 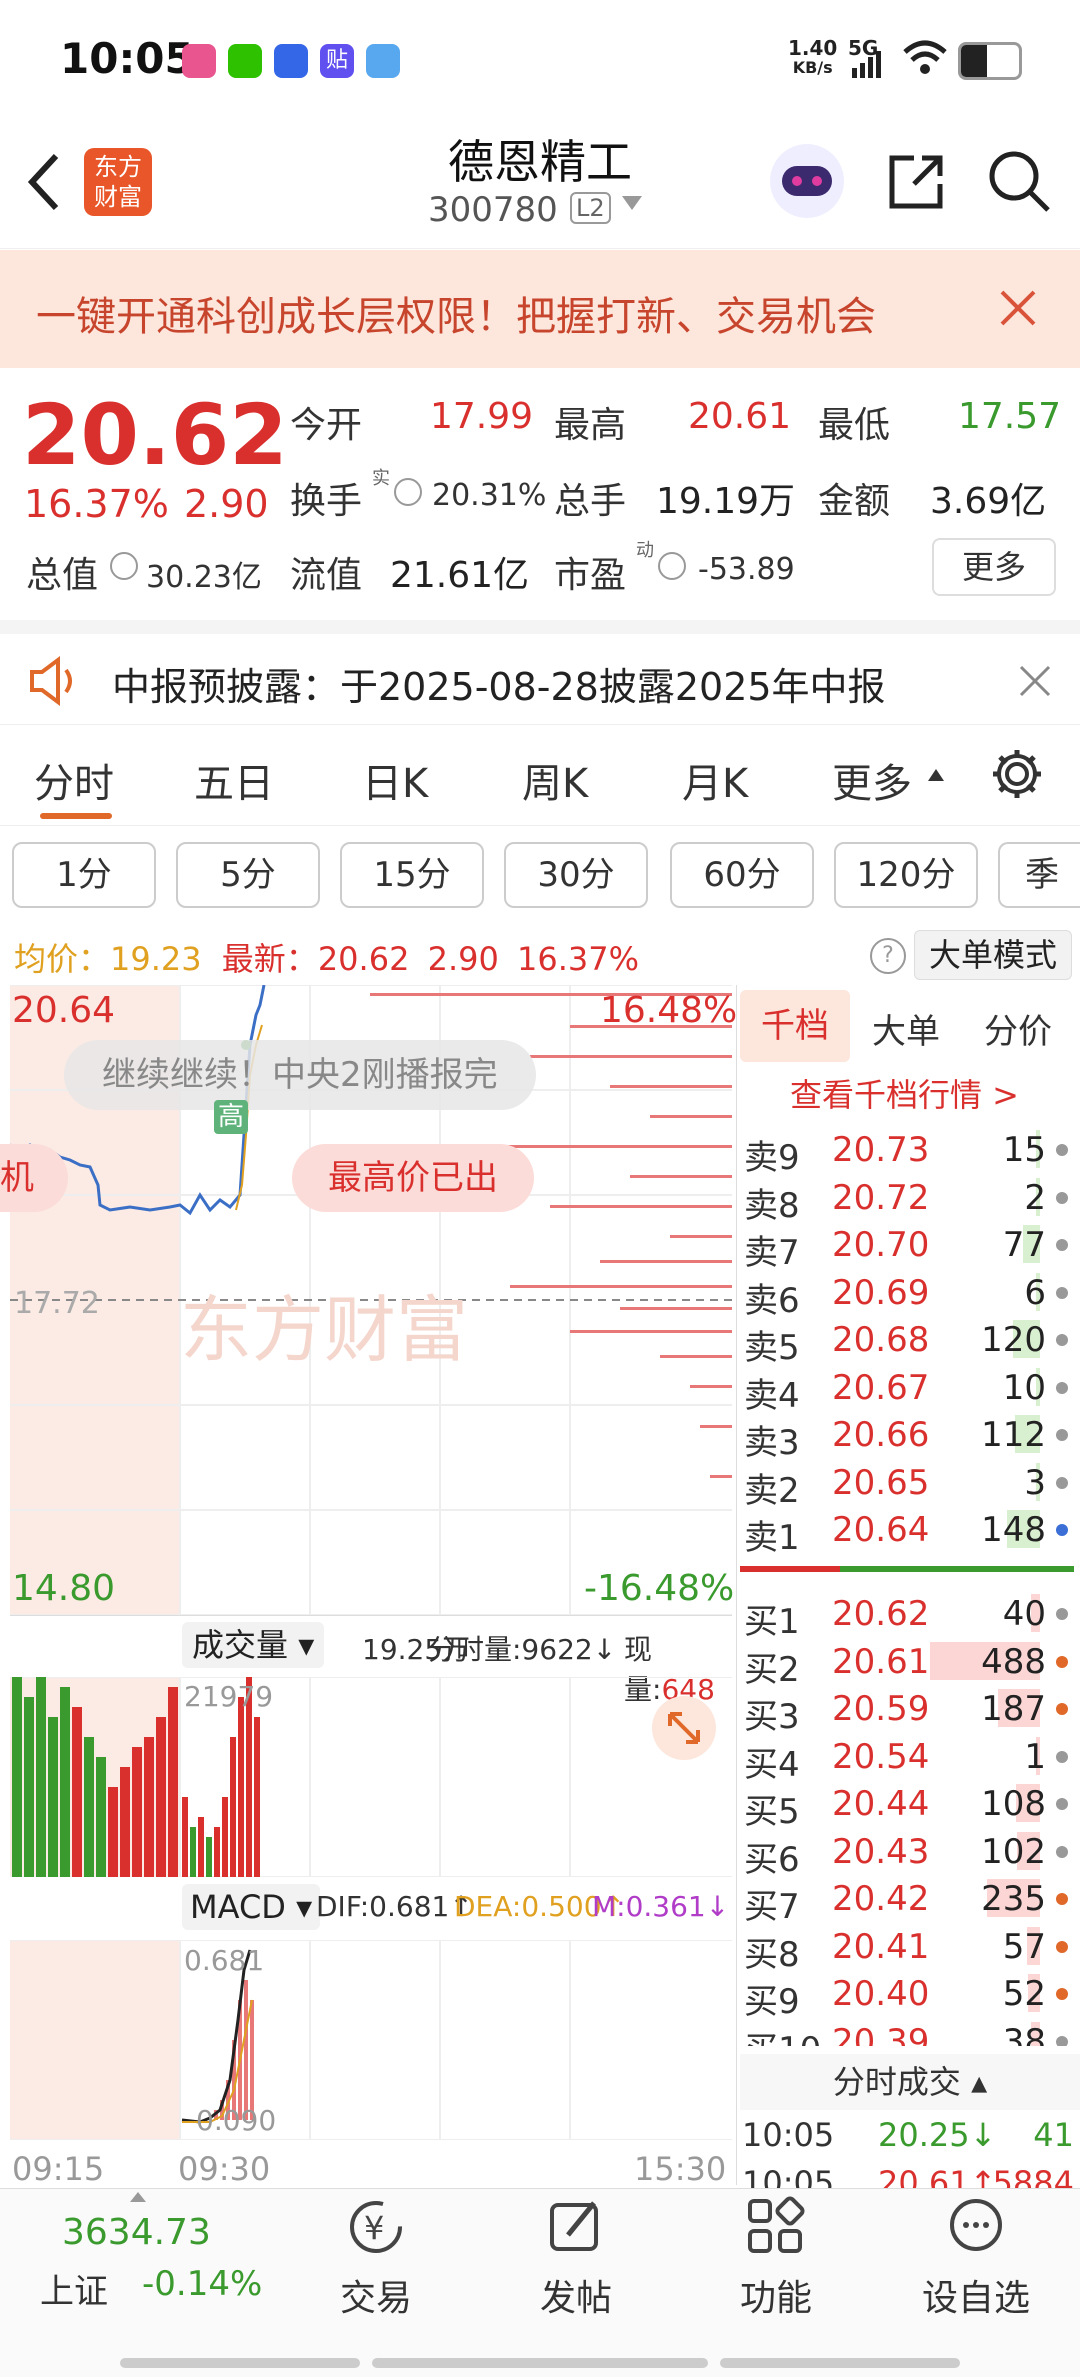 What do you see at coordinates (540, 309) in the screenshot?
I see `promo-banner: 一键开通科创成长层权限！把握打新、交易机会` at bounding box center [540, 309].